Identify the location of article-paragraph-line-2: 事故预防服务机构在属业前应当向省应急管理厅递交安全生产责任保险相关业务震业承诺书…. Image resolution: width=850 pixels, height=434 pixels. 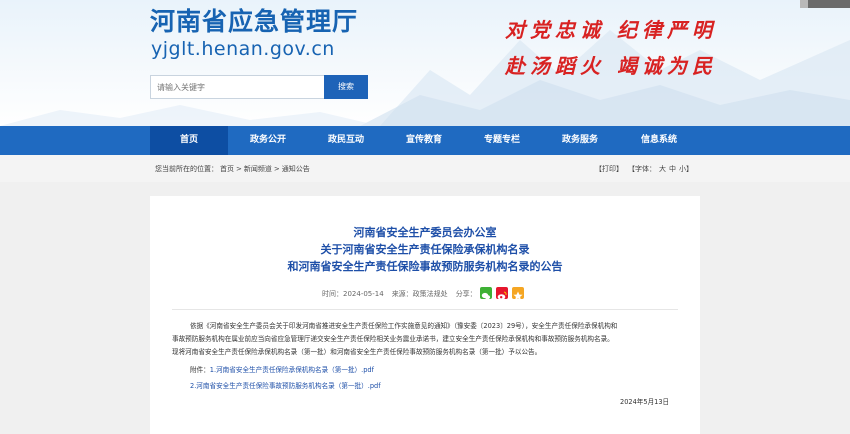
(393, 339).